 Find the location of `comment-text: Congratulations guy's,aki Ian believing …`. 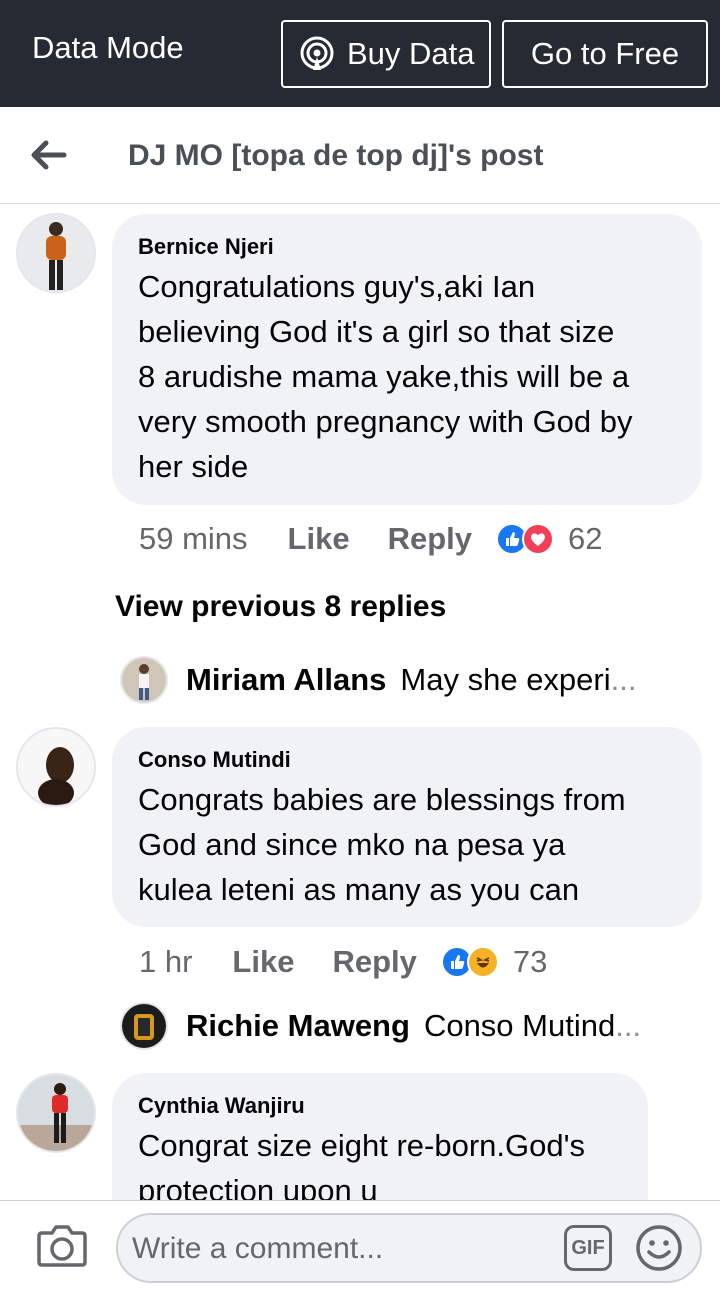

comment-text: Congratulations guy's,aki Ian believing … is located at coordinates (385, 376).